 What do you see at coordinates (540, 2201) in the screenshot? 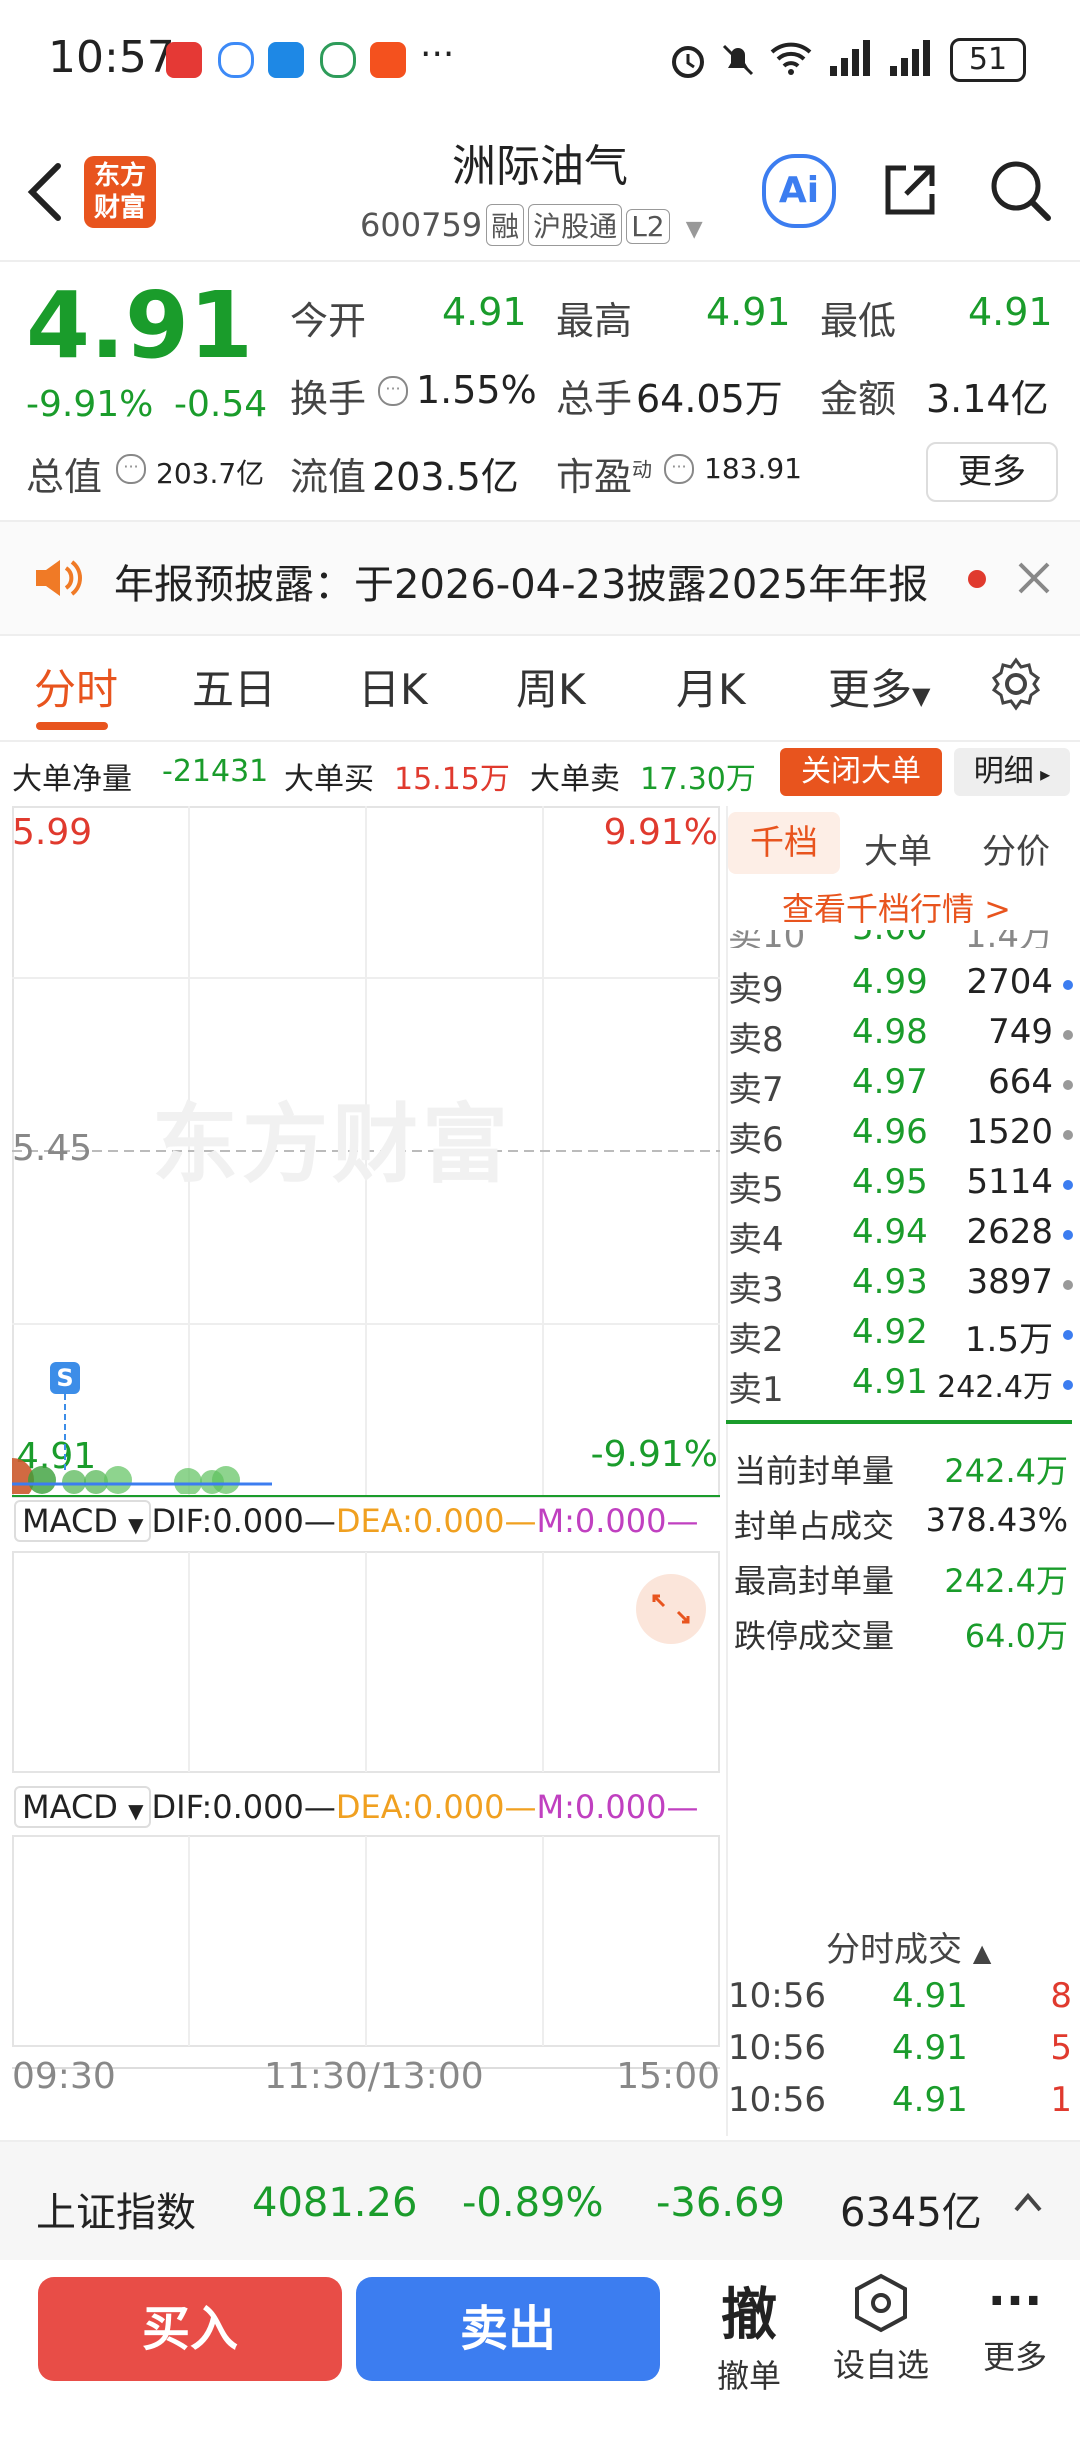
I see `index-bar: 上证指数 4081.26 -0.89% -36.69 6345亿` at bounding box center [540, 2201].